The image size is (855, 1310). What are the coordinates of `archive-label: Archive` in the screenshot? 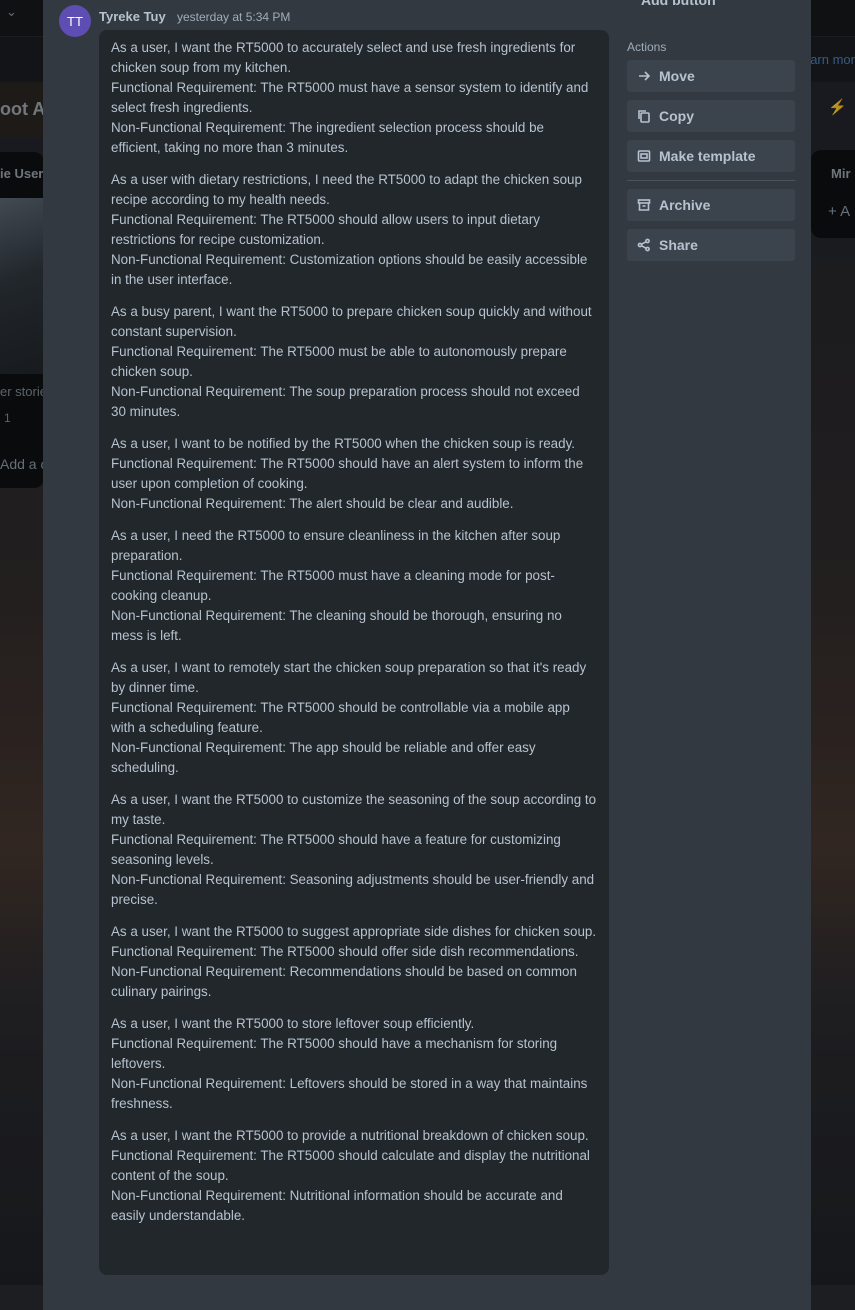 It's located at (685, 205).